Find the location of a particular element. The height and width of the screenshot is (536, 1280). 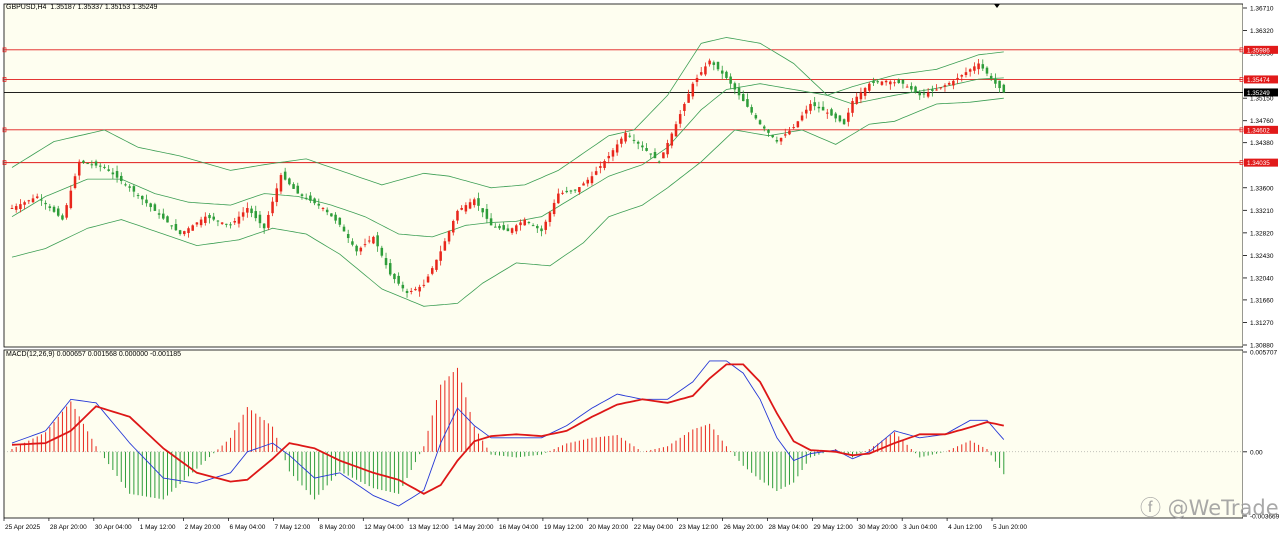

time-tick-label: 6 May 04:00 is located at coordinates (248, 527).